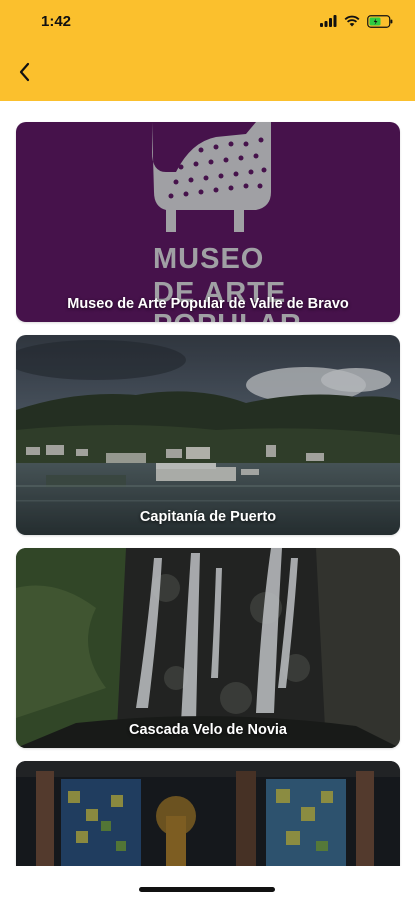 This screenshot has height=900, width=415. I want to click on chevron-left-icon, so click(24, 72).